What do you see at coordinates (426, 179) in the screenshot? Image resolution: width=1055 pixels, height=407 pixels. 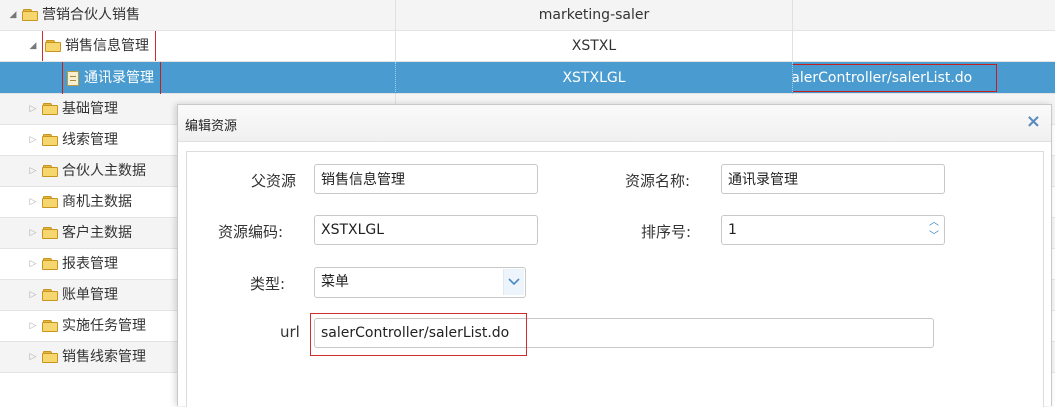 I see `parent-resource-field` at bounding box center [426, 179].